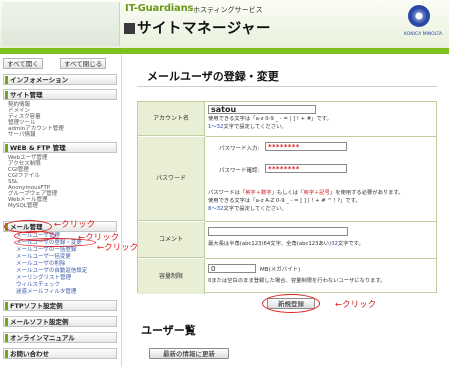 This screenshot has height=367, width=449. Describe the element at coordinates (227, 193) in the screenshot. I see `pw-note-a: パスワードは「` at that location.